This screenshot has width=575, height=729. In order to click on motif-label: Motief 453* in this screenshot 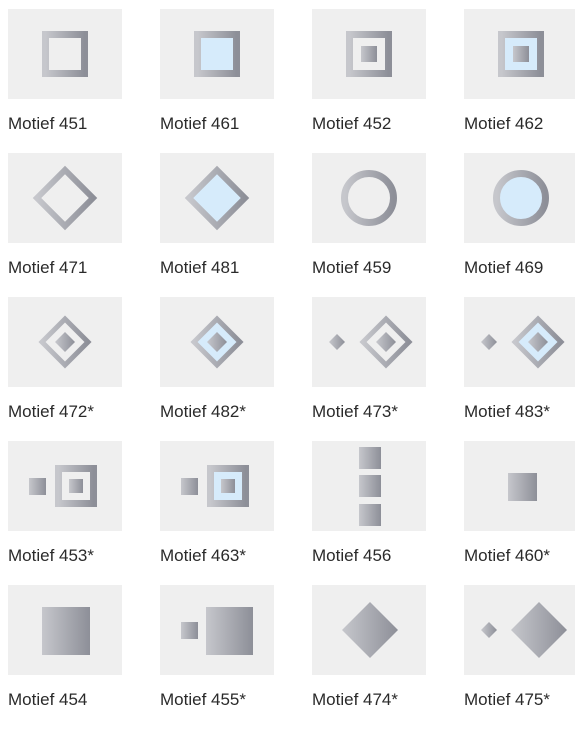, I will do `click(51, 555)`.